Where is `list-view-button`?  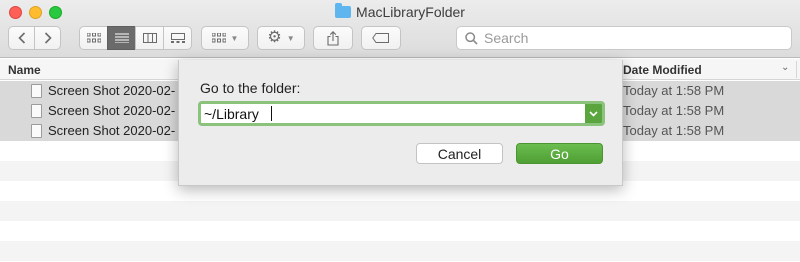 list-view-button is located at coordinates (121, 38).